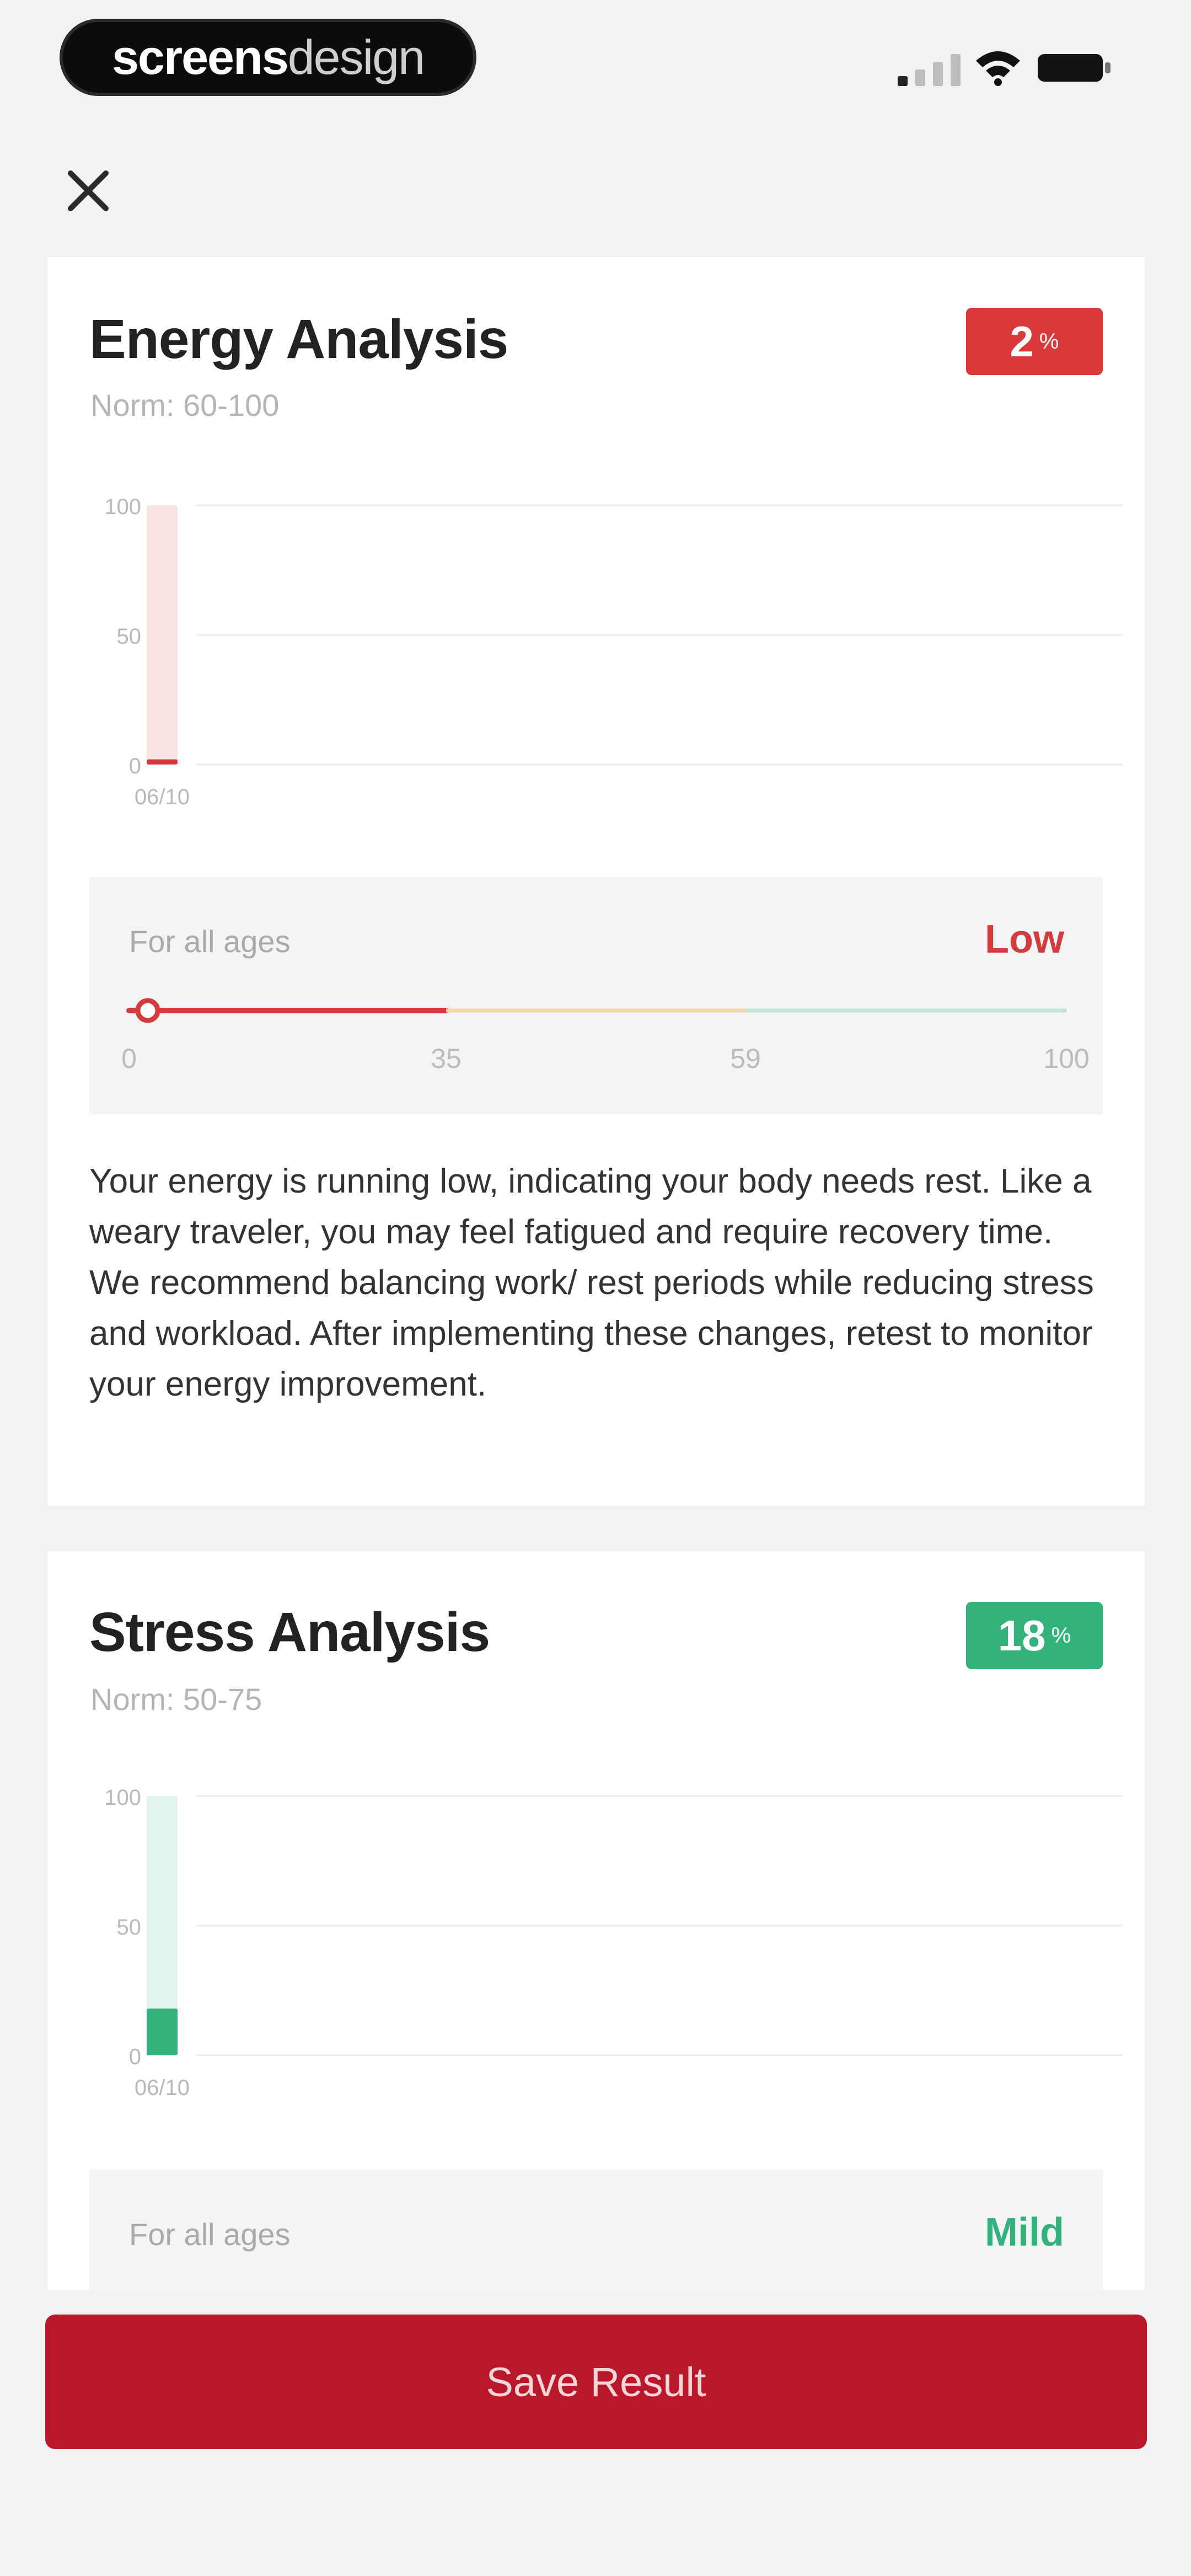 This screenshot has height=2576, width=1191. What do you see at coordinates (163, 635) in the screenshot?
I see `bar-track` at bounding box center [163, 635].